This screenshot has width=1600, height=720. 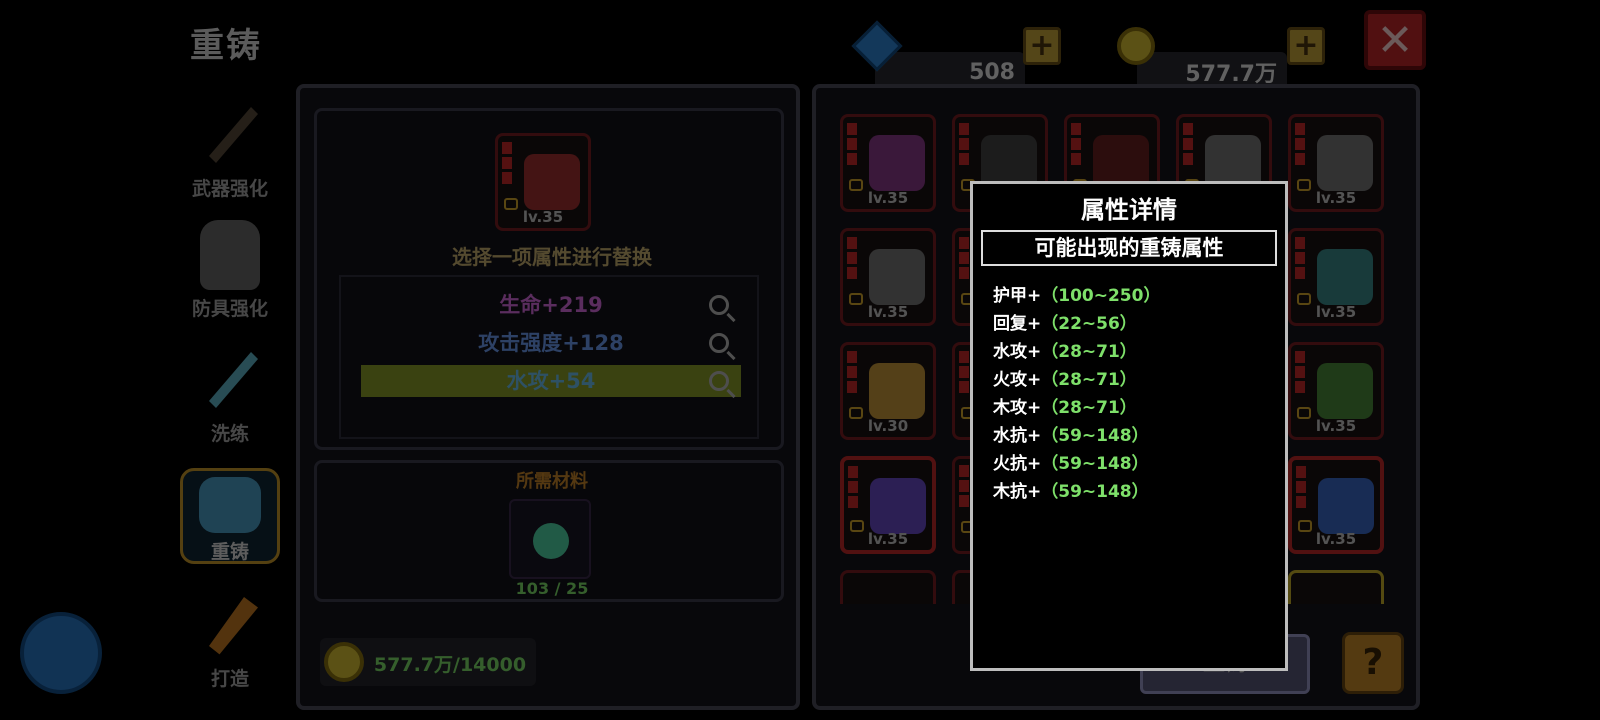 I want to click on popup-attribute-item: 水攻+（28~71）, so click(x=1076, y=352).